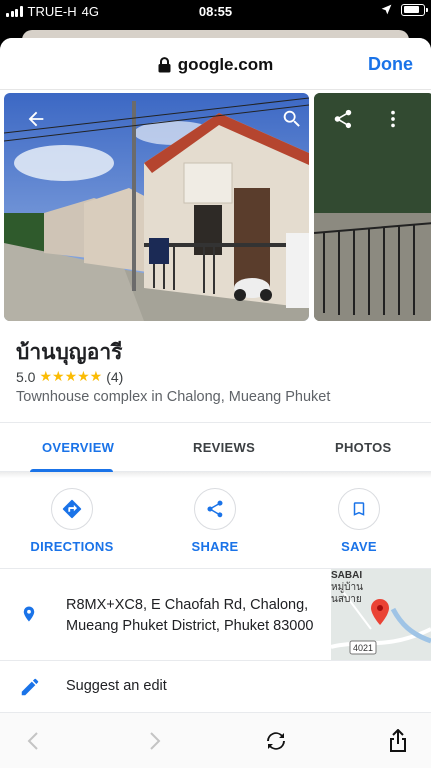 This screenshot has height=768, width=431. What do you see at coordinates (116, 686) in the screenshot?
I see `suggest-edit-label: Suggest an edit` at bounding box center [116, 686].